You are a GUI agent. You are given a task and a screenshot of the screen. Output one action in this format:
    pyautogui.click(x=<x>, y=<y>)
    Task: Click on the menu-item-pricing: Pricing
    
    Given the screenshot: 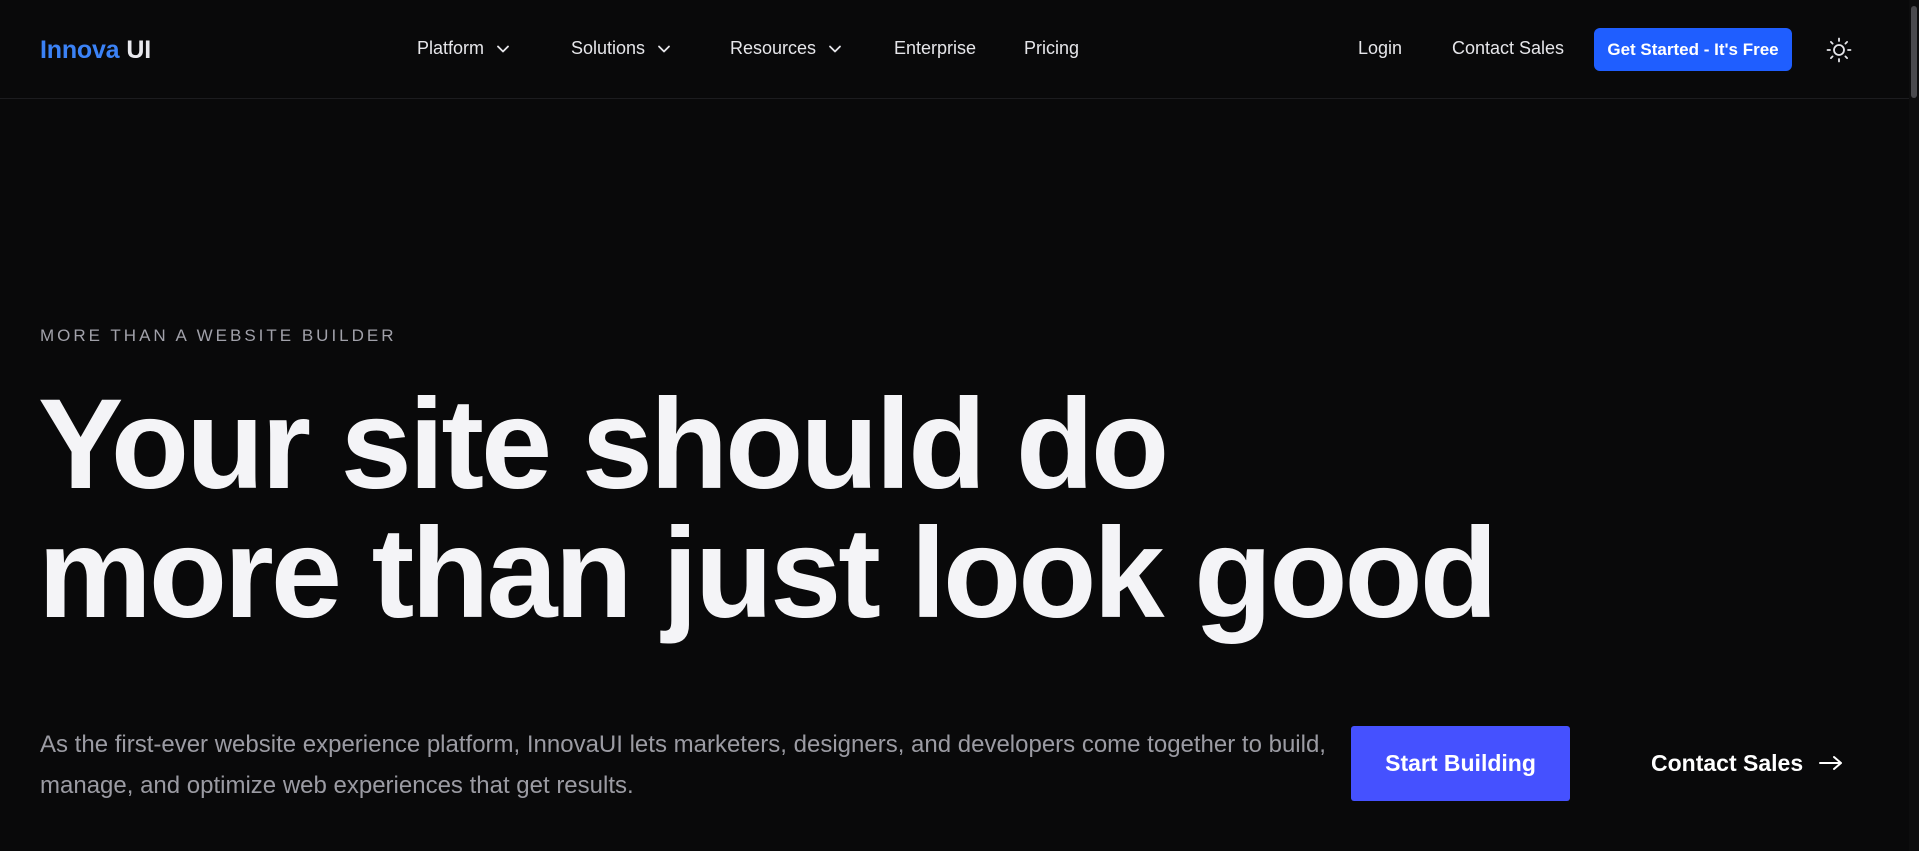 What is the action you would take?
    pyautogui.click(x=1051, y=48)
    